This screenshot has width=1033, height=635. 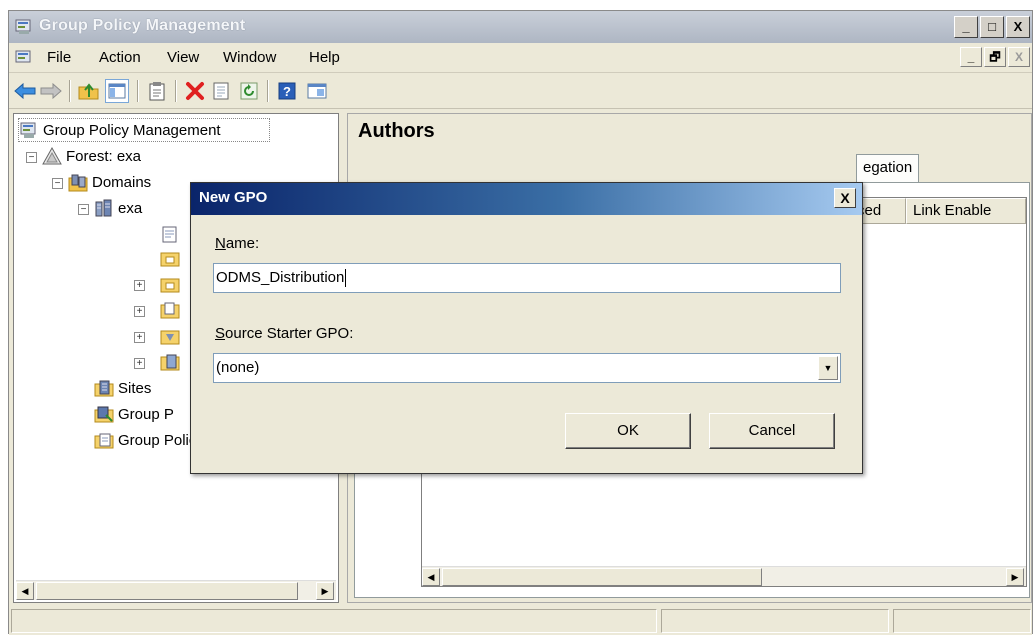 What do you see at coordinates (195, 91) in the screenshot?
I see `delete-icon` at bounding box center [195, 91].